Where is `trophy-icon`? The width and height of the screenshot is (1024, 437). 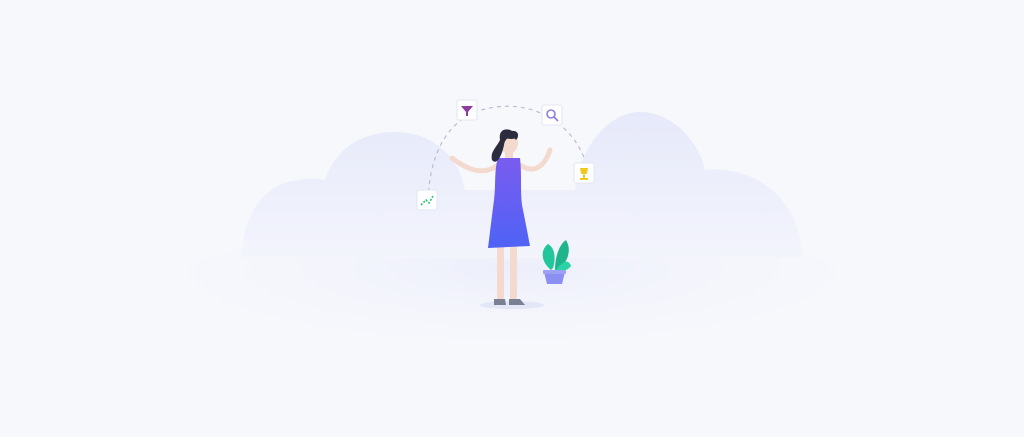
trophy-icon is located at coordinates (584, 173).